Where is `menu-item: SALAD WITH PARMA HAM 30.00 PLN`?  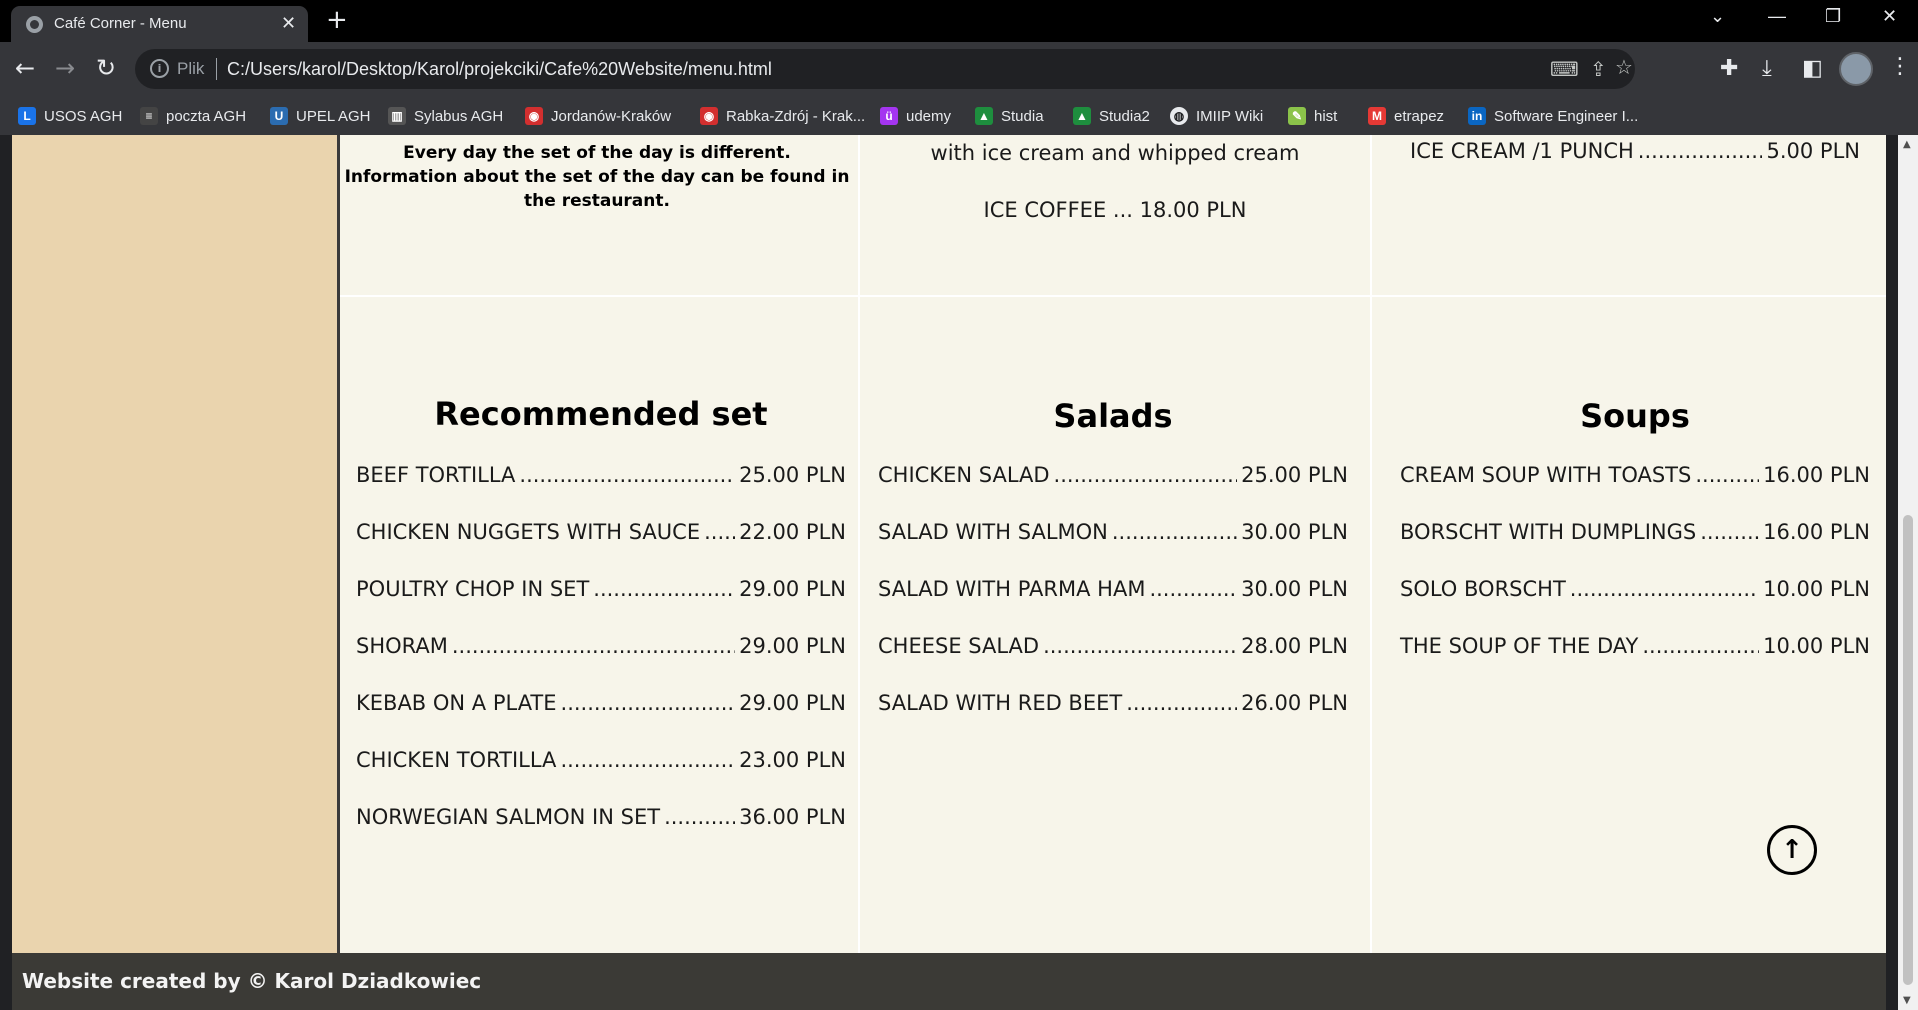
menu-item: SALAD WITH PARMA HAM 30.00 PLN is located at coordinates (1113, 589).